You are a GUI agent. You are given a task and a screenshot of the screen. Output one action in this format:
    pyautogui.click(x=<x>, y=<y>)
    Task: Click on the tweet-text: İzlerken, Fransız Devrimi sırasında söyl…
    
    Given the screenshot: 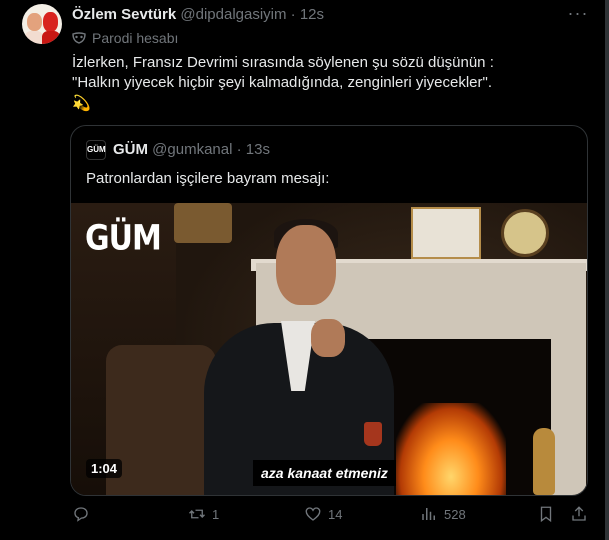 What is the action you would take?
    pyautogui.click(x=332, y=73)
    